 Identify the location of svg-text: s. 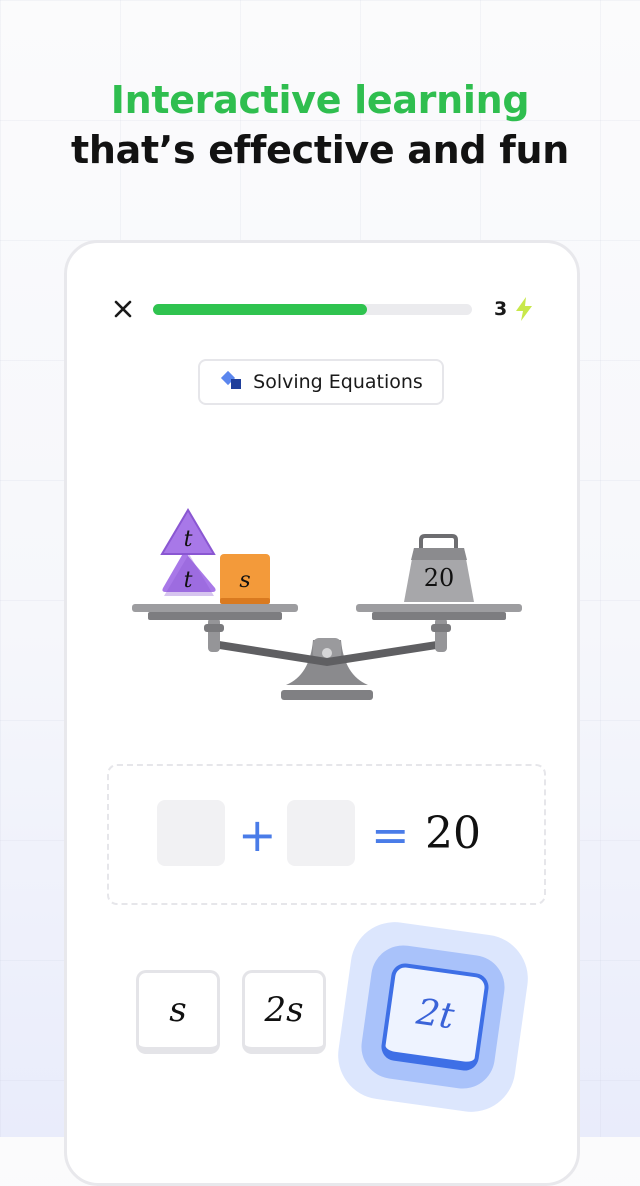
(244, 580).